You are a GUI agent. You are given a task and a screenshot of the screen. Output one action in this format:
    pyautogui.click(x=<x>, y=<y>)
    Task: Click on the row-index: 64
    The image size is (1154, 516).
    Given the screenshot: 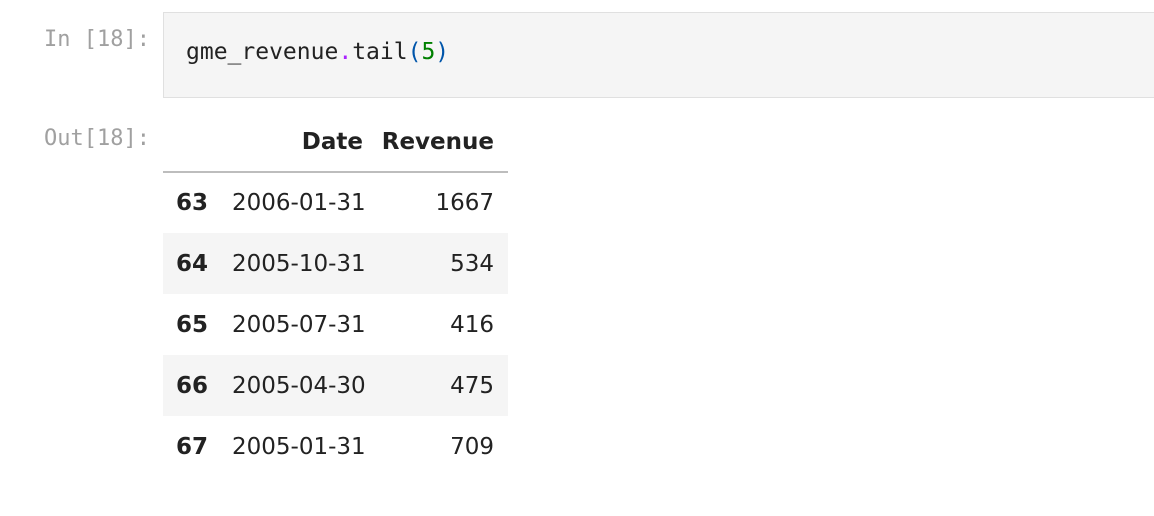 What is the action you would take?
    pyautogui.click(x=192, y=263)
    